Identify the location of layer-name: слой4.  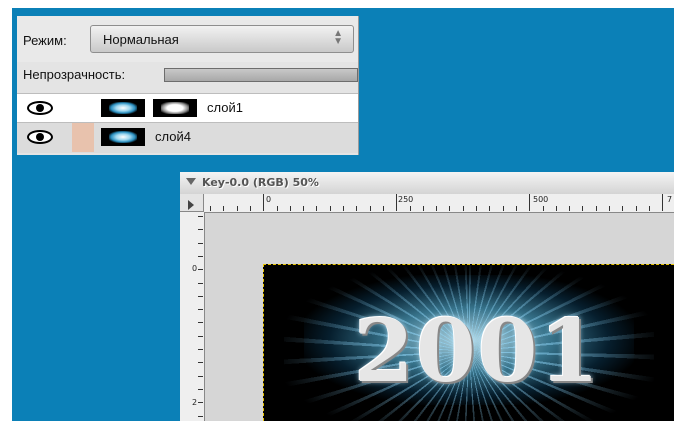
(173, 136).